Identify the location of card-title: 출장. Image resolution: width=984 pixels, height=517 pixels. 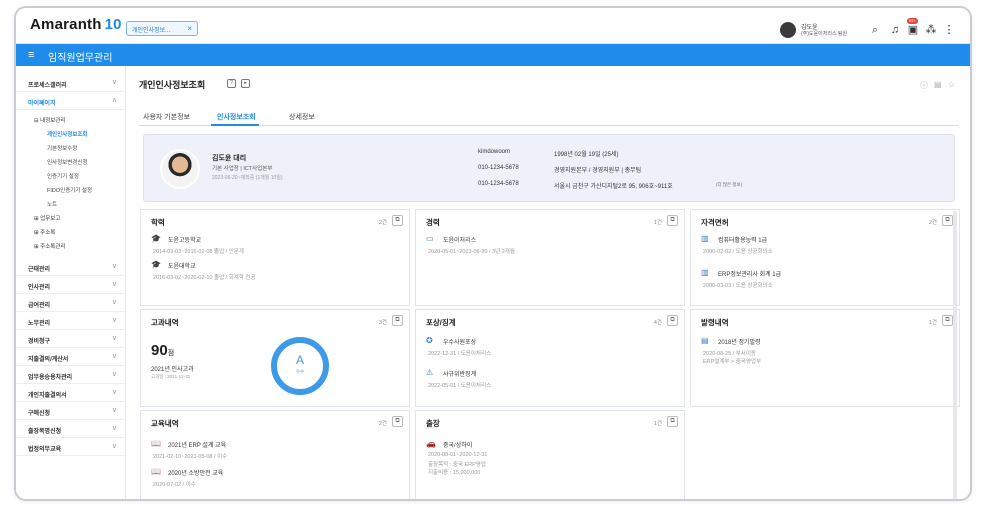
(433, 423).